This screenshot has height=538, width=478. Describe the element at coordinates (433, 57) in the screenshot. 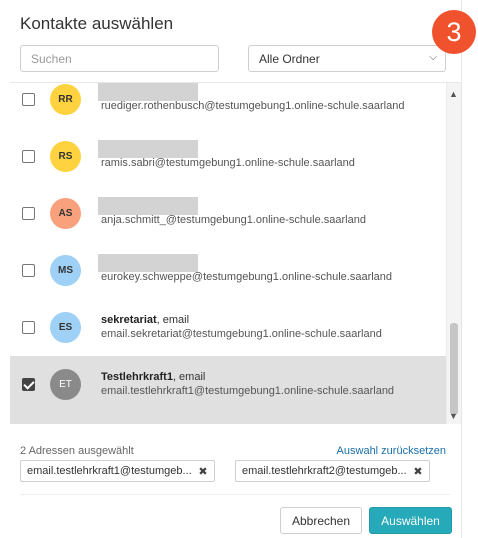

I see `chevron-down-icon: ⌵` at that location.